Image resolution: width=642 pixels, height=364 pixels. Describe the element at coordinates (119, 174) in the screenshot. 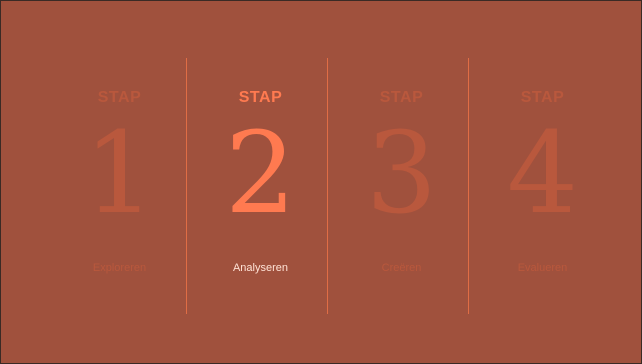

I see `step-1-number: 1` at that location.